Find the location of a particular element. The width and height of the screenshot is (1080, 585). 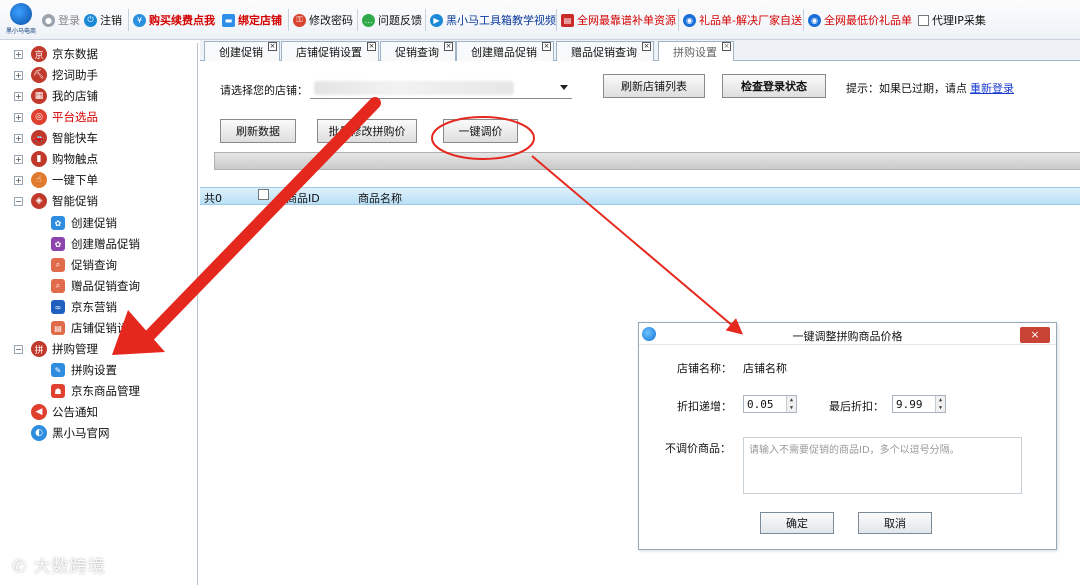

power-icon: ⏻ is located at coordinates (90, 20).